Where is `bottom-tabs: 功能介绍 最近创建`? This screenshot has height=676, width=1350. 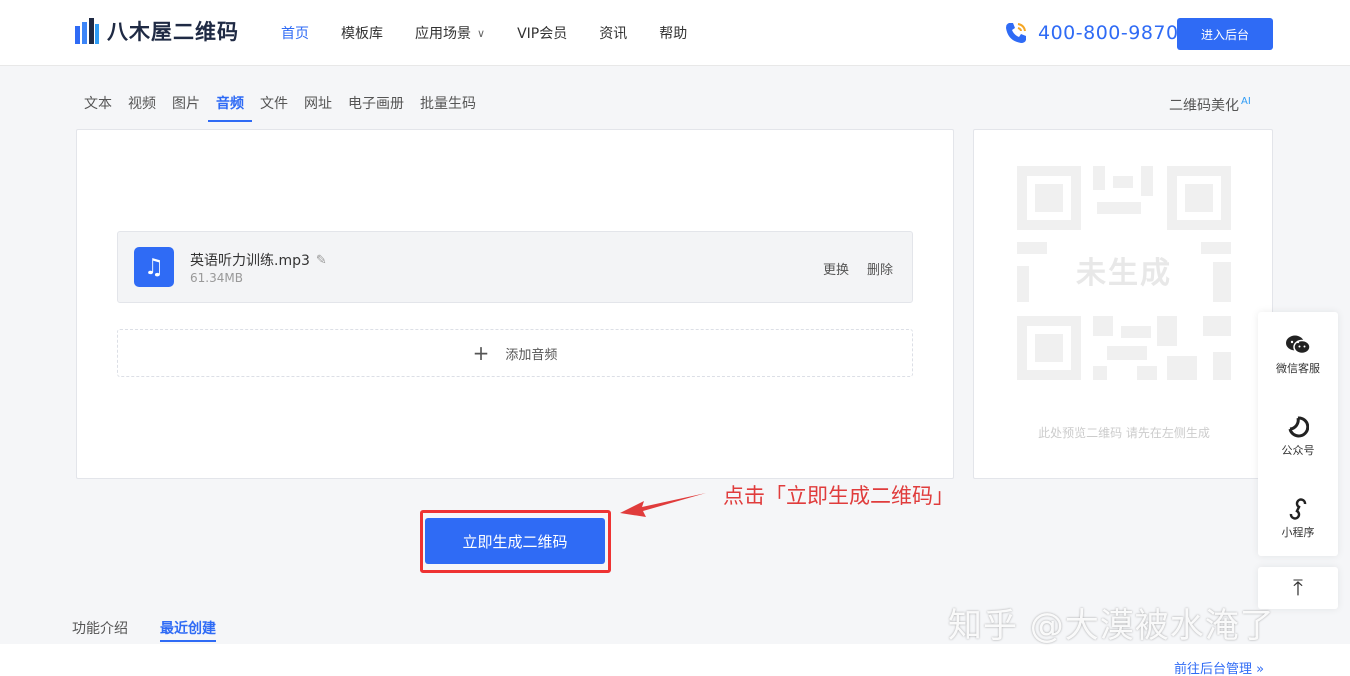
bottom-tabs: 功能介绍 最近创建 is located at coordinates (160, 630).